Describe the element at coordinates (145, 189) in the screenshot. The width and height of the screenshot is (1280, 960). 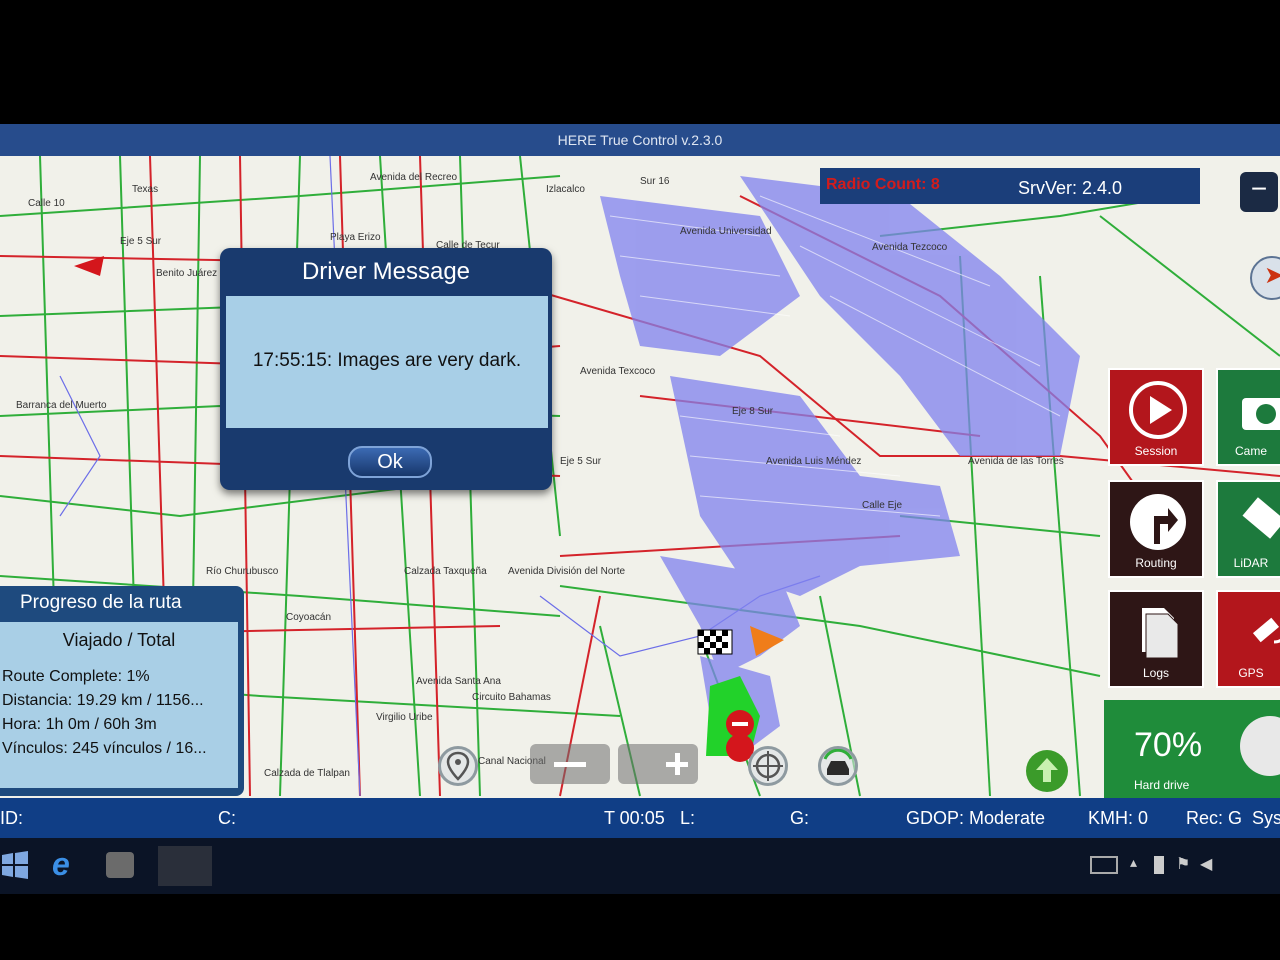
I see `street-label: Texas` at that location.